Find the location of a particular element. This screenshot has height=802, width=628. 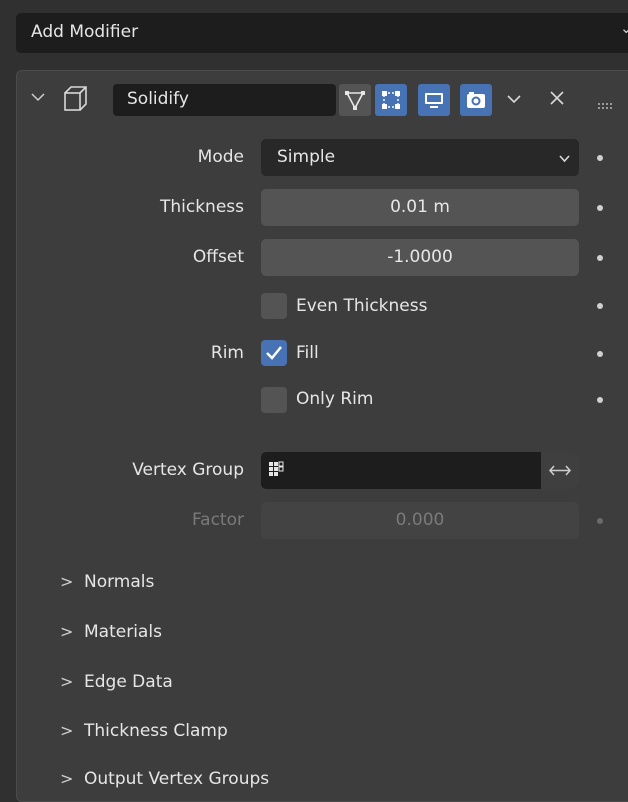

edit-cage-toggle is located at coordinates (355, 100).